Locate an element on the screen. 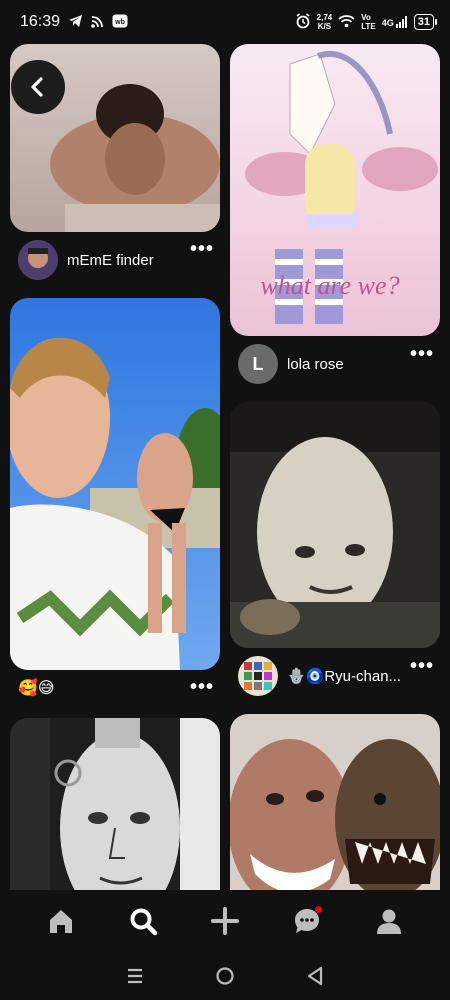  pin-meta: 🥰😅 is located at coordinates (103, 688).